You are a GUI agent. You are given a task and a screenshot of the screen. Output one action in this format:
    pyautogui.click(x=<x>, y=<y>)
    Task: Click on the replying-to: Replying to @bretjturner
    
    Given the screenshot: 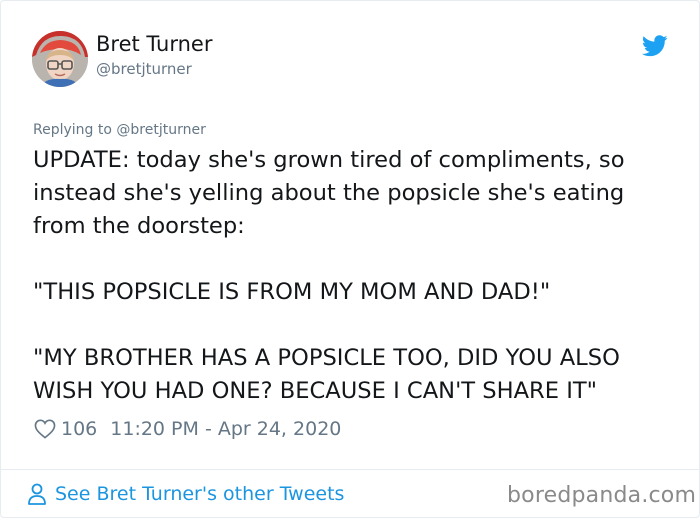 What is the action you would take?
    pyautogui.click(x=119, y=130)
    